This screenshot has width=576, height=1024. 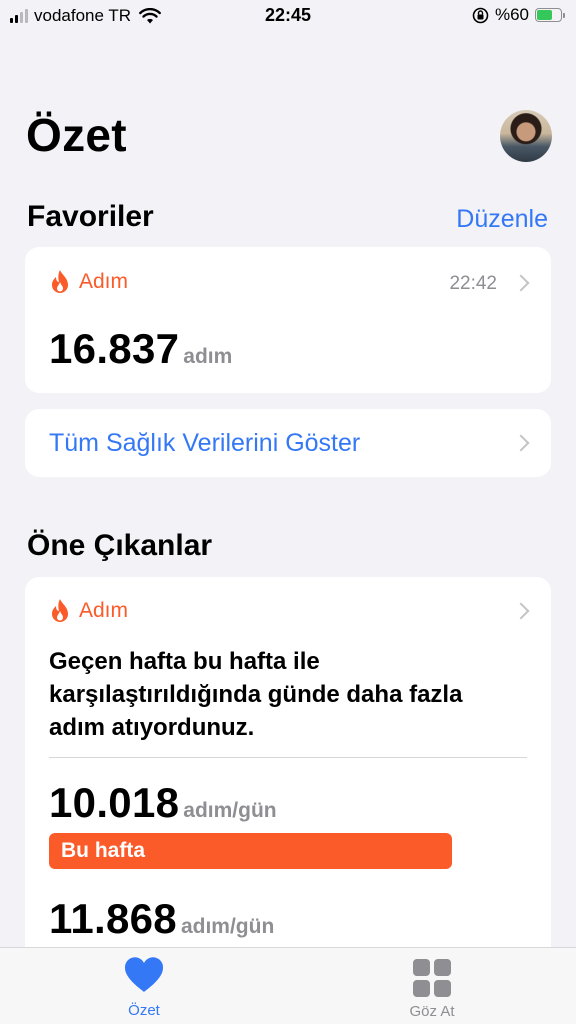 I want to click on edit-favorites-button: Düzenle, so click(x=502, y=219).